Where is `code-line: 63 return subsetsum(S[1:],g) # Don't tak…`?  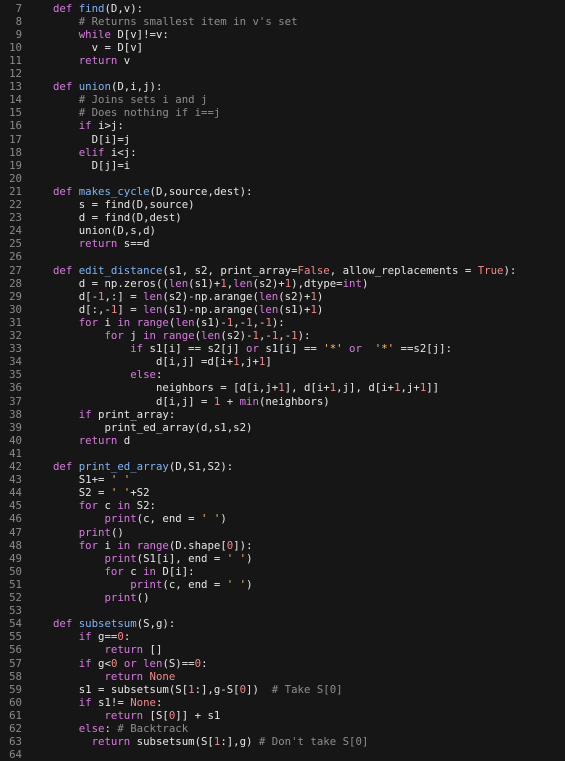 code-line: 63 return subsetsum(S[1:],g) # Don't tak… is located at coordinates (282, 741).